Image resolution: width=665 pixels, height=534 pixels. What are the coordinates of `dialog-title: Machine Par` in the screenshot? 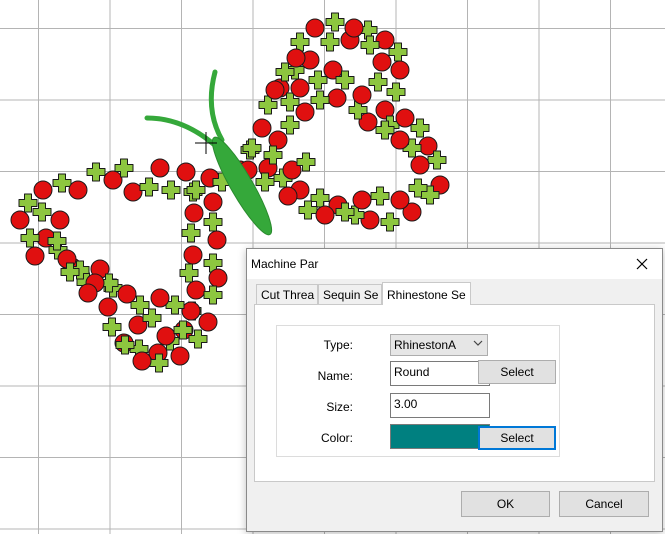 It's located at (285, 264).